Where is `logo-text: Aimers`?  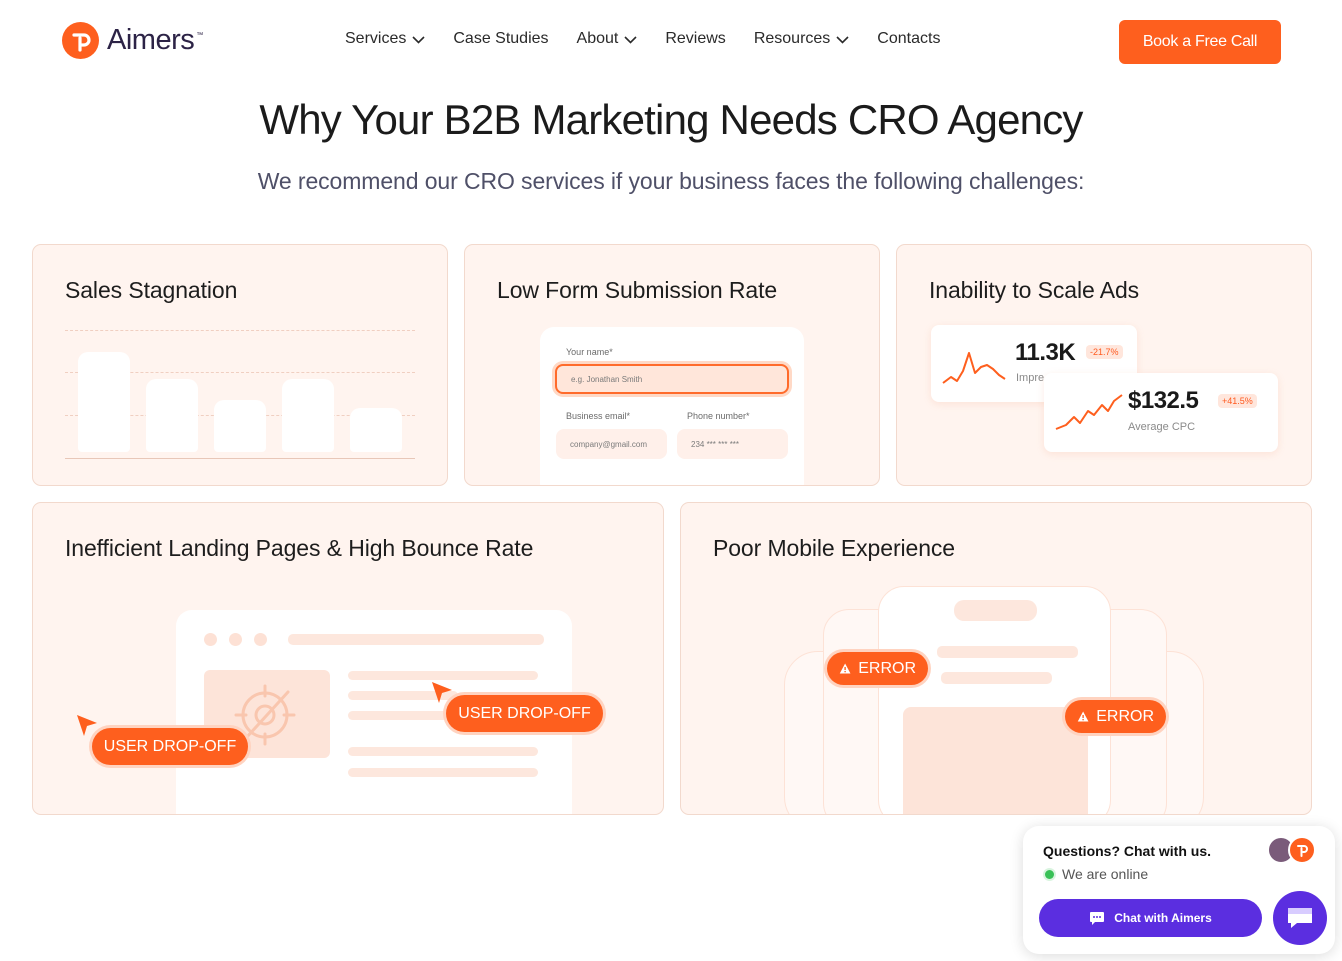
logo-text: Aimers is located at coordinates (151, 40).